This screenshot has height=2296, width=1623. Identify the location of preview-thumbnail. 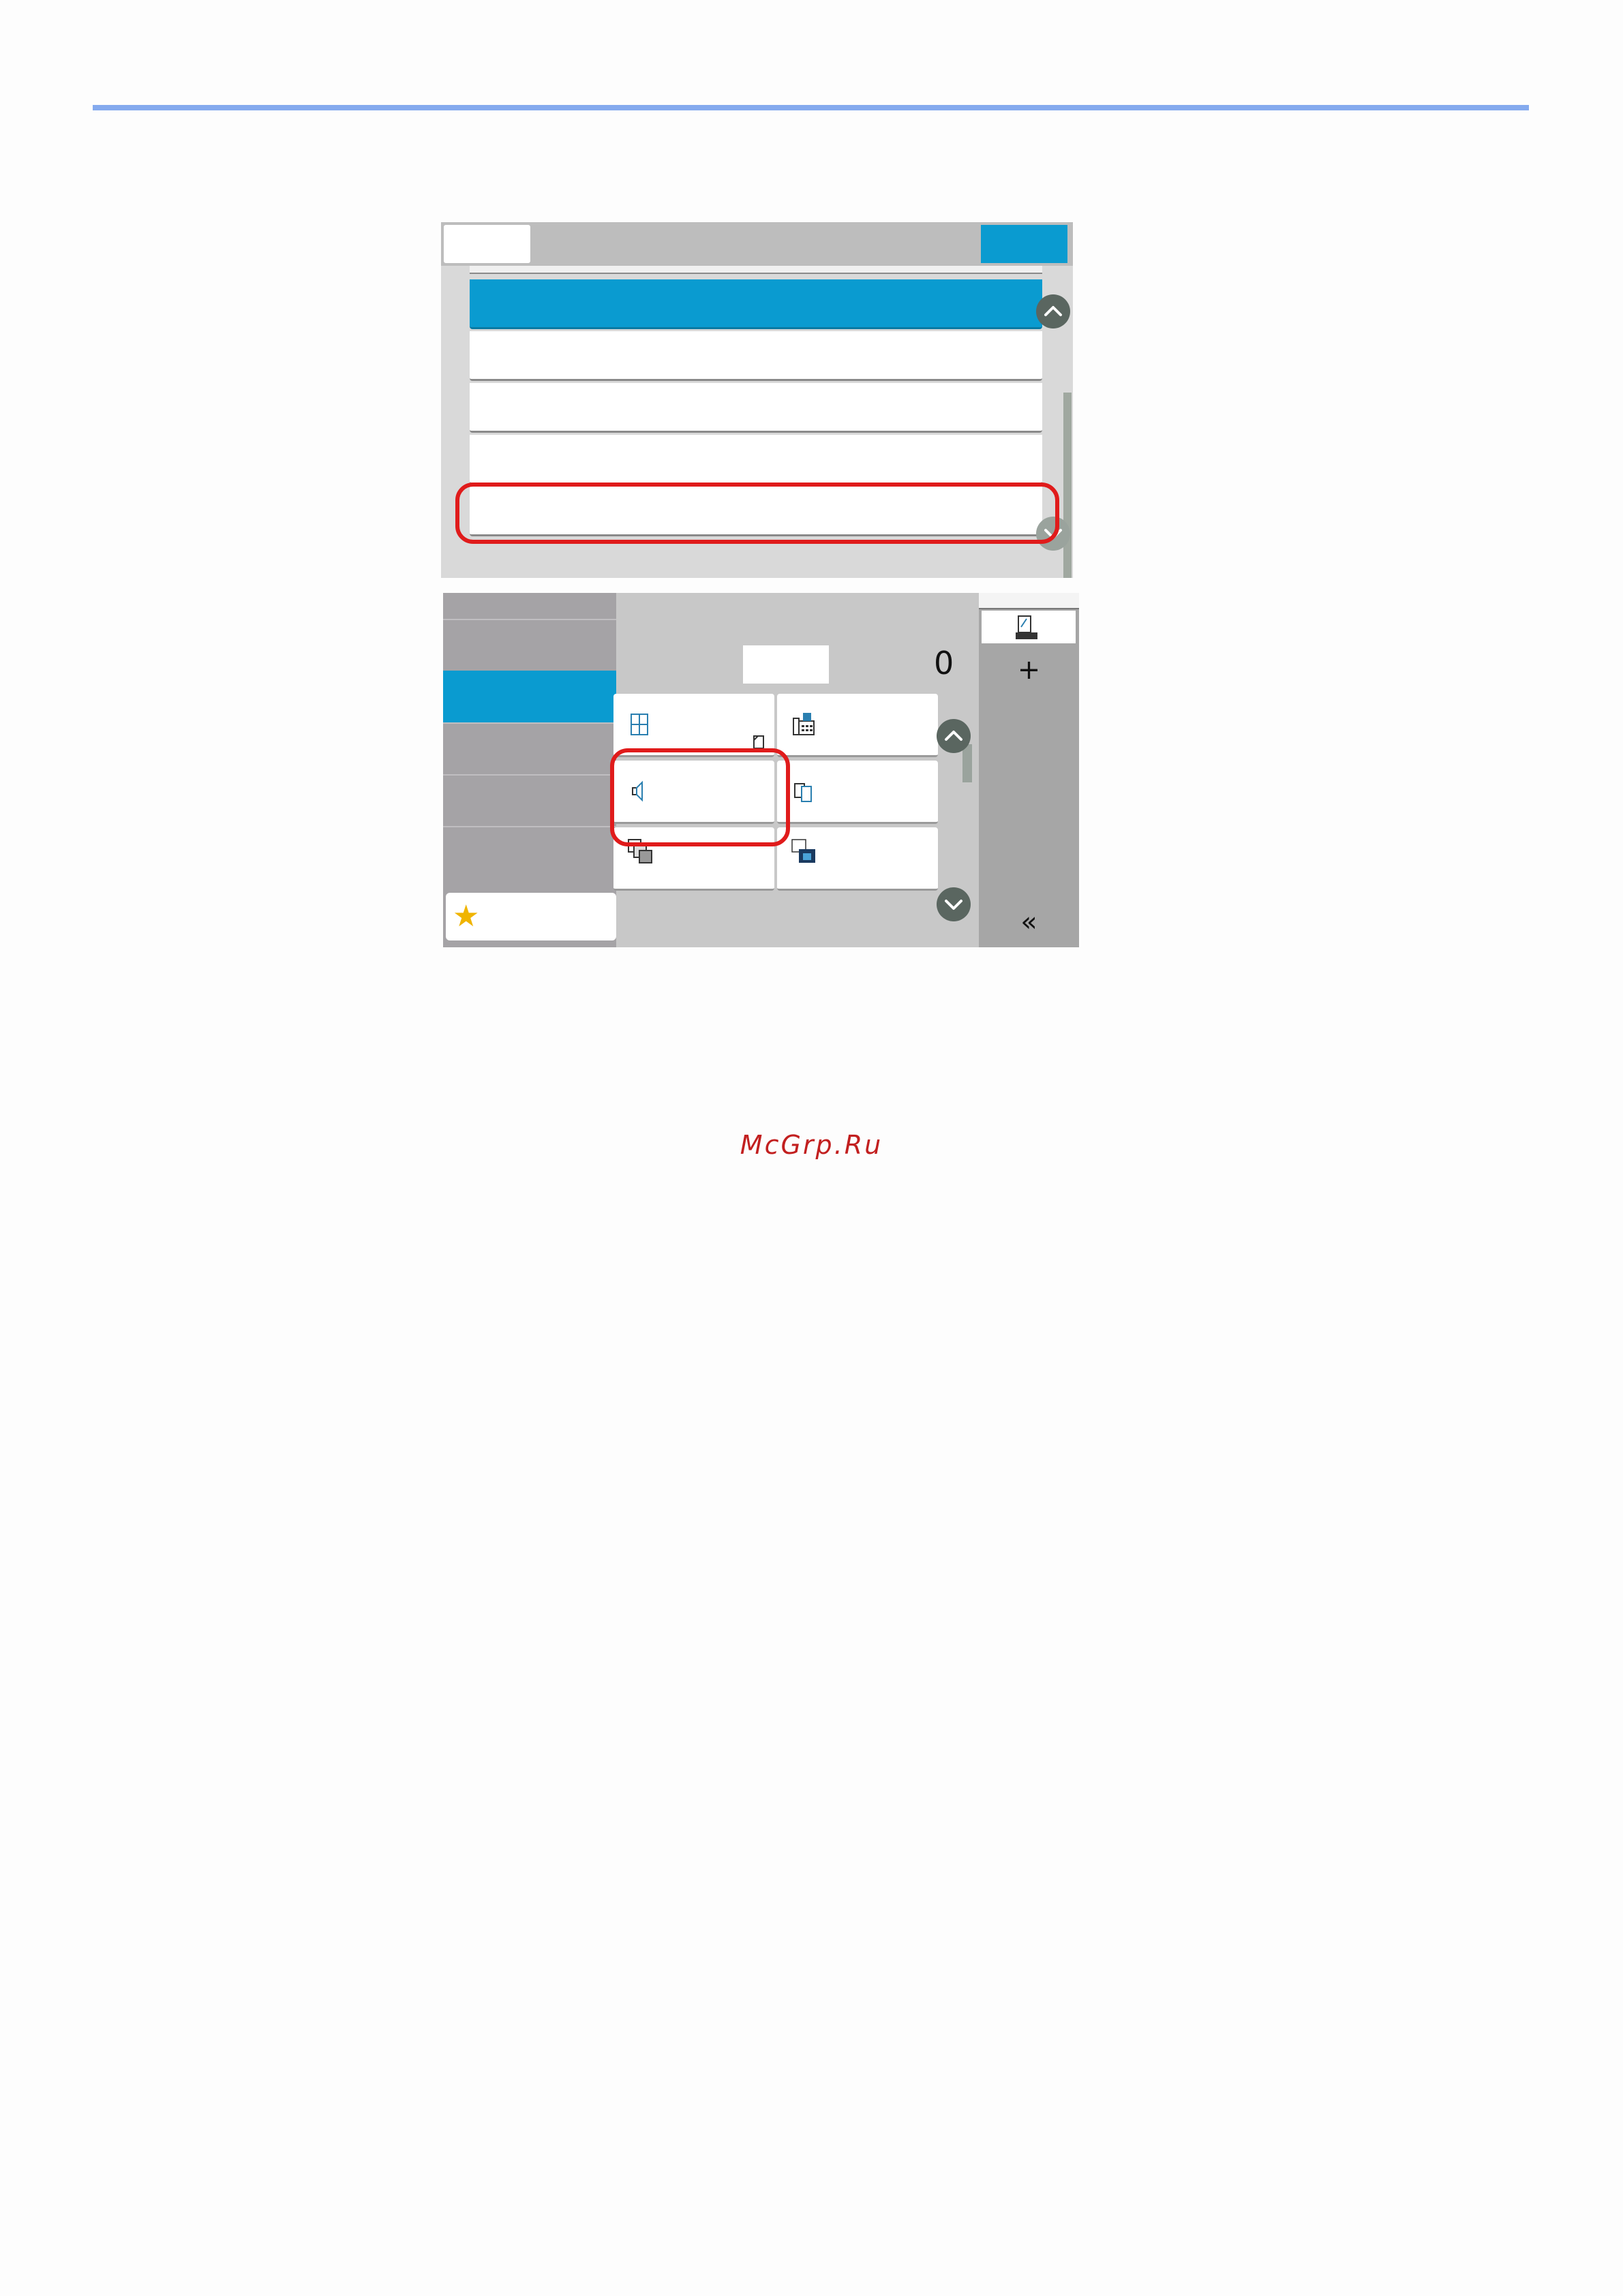
(1029, 627).